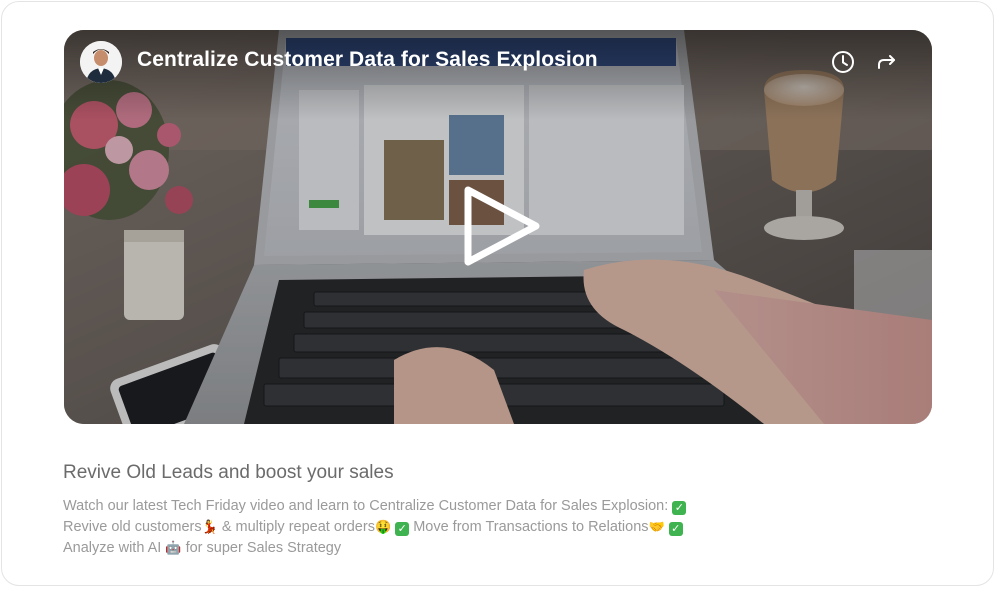 The width and height of the screenshot is (997, 589). I want to click on dancer-emoji-icon: 💃, so click(209, 526).